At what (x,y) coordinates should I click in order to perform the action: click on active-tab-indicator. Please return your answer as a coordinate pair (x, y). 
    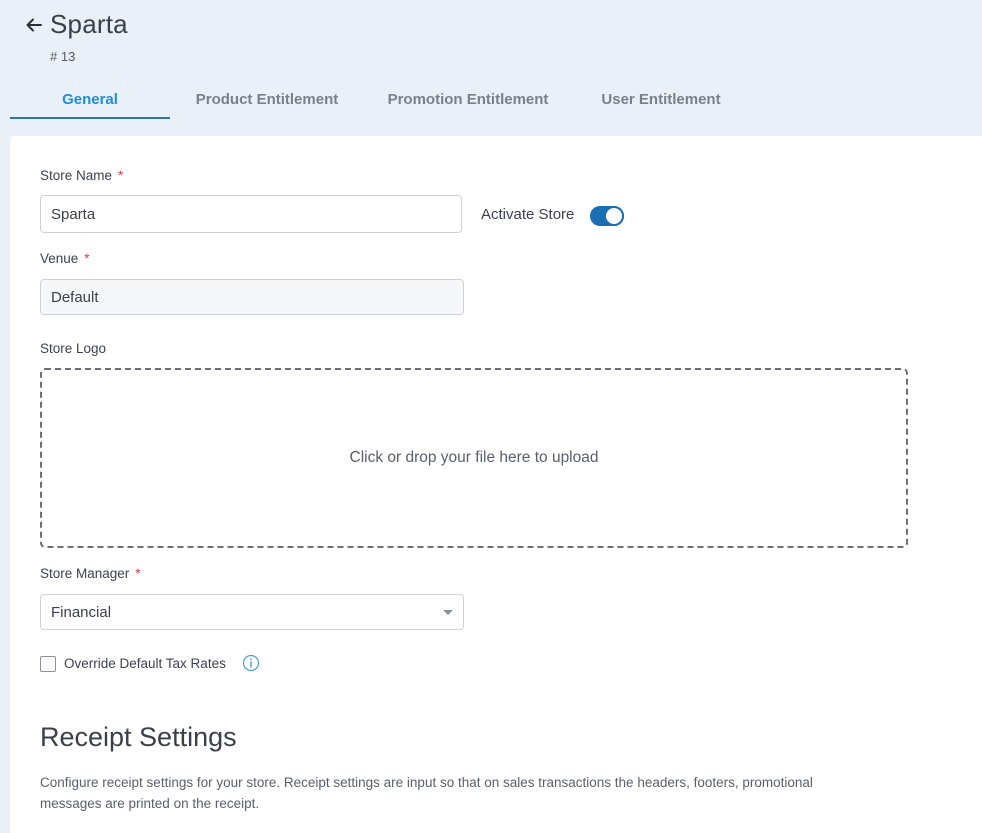
    Looking at the image, I should click on (90, 118).